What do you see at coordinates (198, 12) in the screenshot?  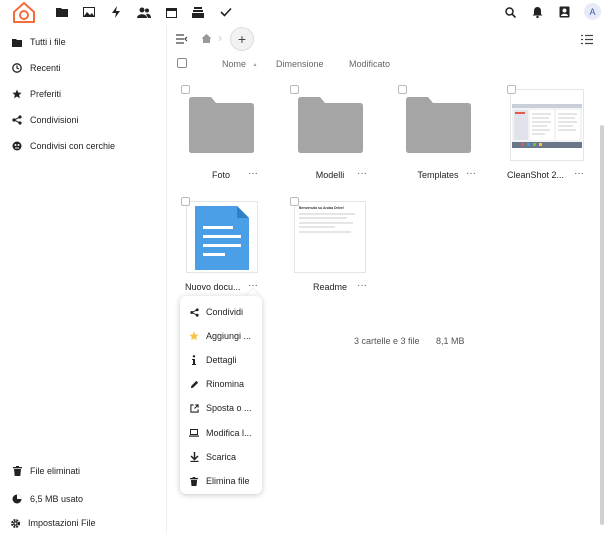 I see `deck-icon` at bounding box center [198, 12].